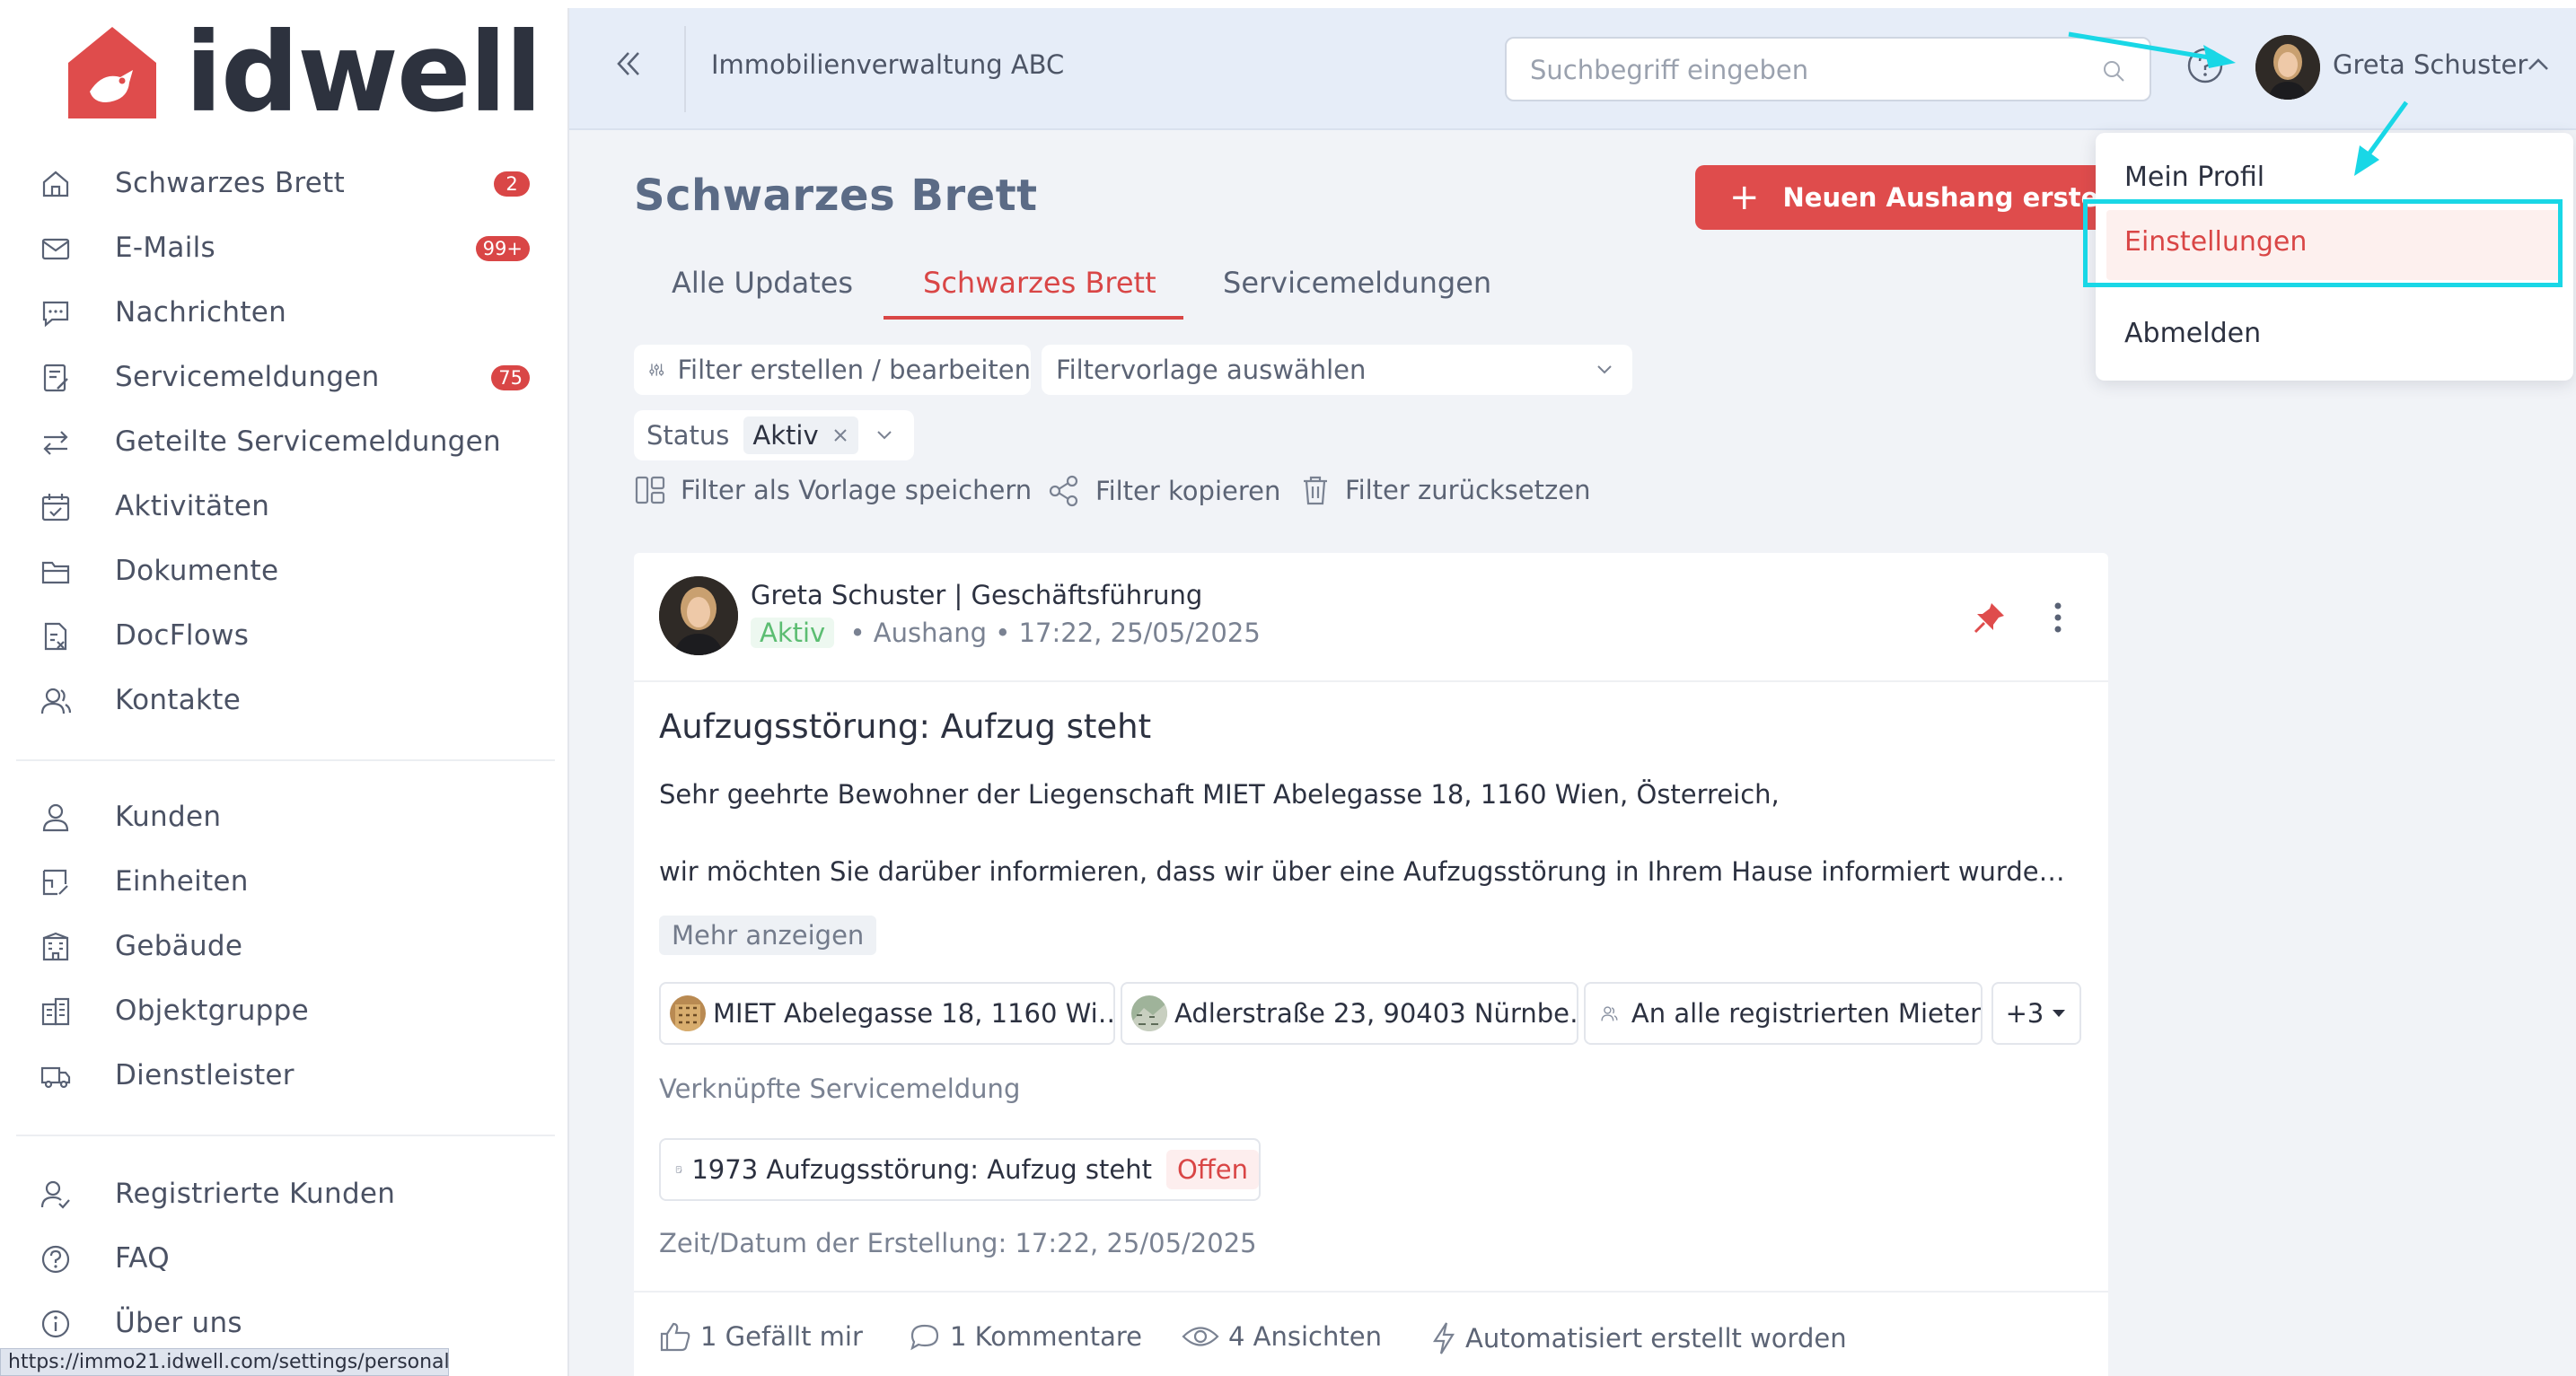  Describe the element at coordinates (840, 1089) in the screenshot. I see `linked-service-label: Verknüpfte Servicemeldung` at that location.